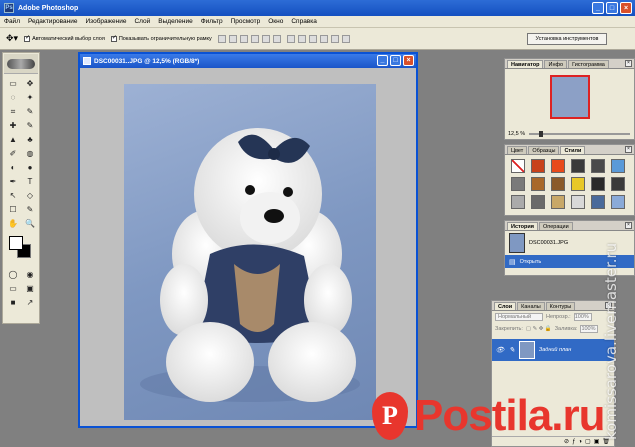 This screenshot has width=635, height=447. I want to click on clone-stamp-icon: ▲, so click(13, 139).